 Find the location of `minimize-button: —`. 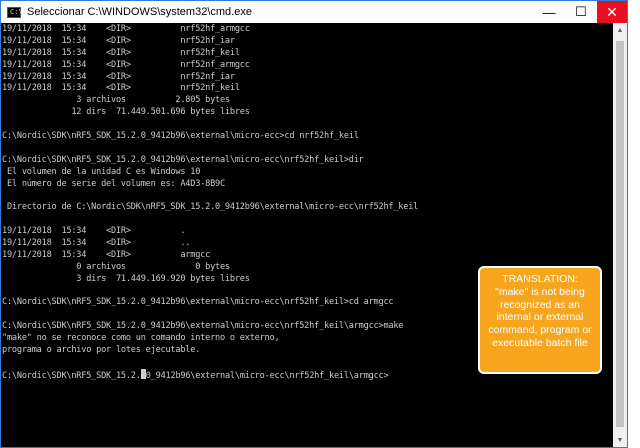

minimize-button: — is located at coordinates (549, 12).